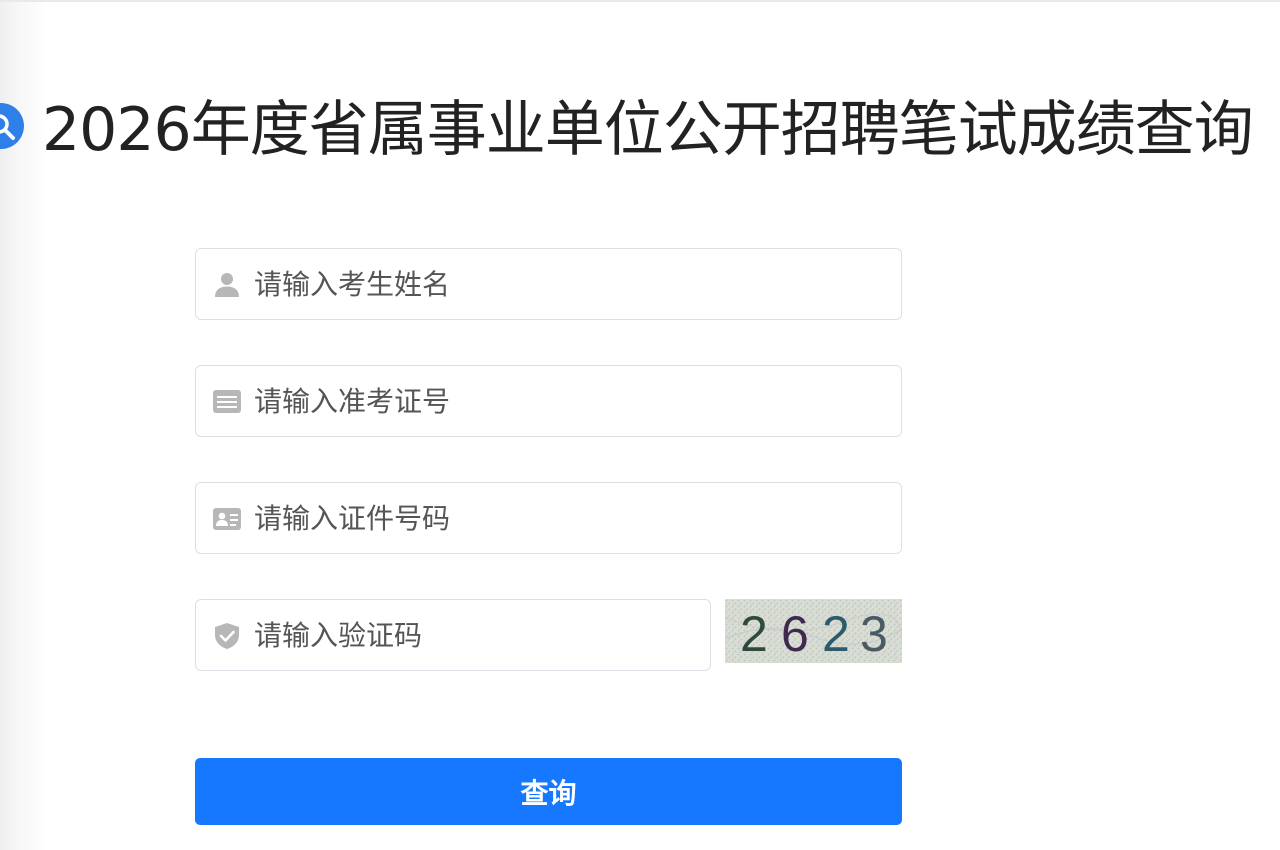 The image size is (1280, 850). I want to click on captcha-field, so click(453, 635).